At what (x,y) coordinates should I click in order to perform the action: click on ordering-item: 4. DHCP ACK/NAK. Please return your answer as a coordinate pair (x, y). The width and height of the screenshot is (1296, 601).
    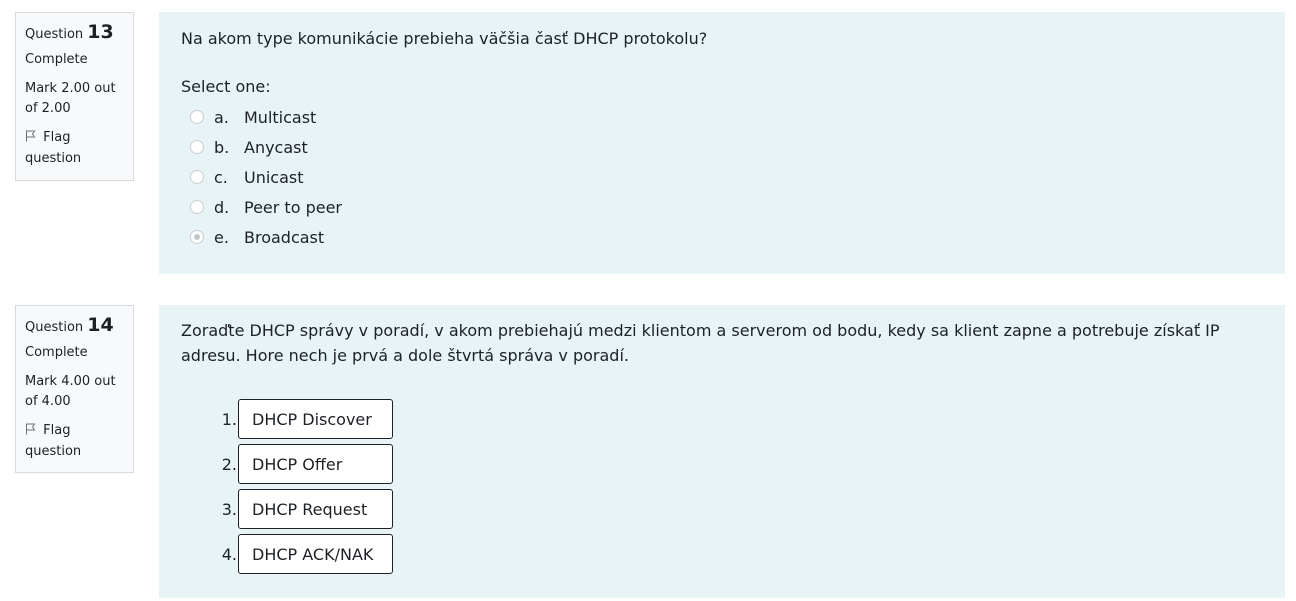
    Looking at the image, I should click on (742, 554).